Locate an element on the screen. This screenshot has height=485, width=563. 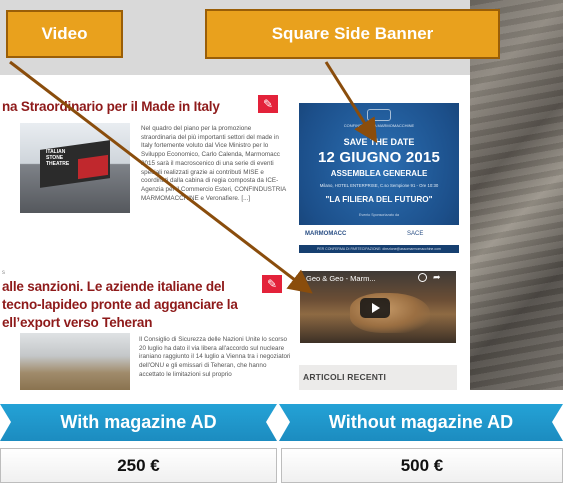
banner-slogan: "LA FILIERA DEL FUTURO" is located at coordinates (379, 199).